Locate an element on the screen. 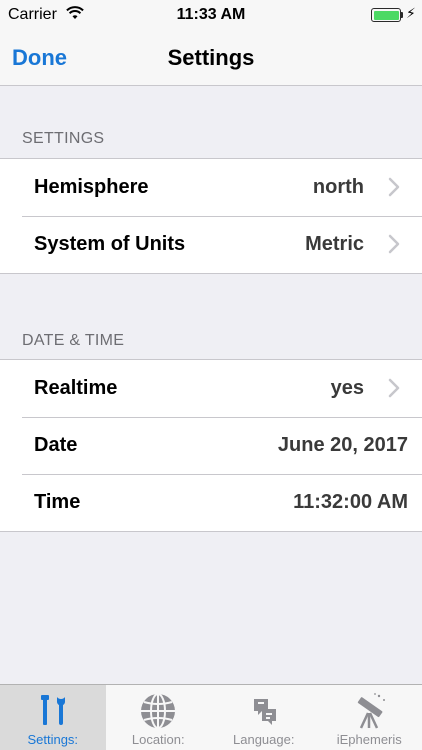  row-date: Date June 20, 2017 is located at coordinates (211, 445).